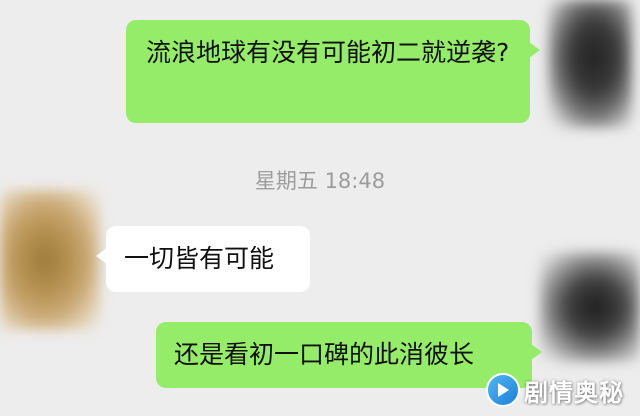 Image resolution: width=640 pixels, height=416 pixels. Describe the element at coordinates (574, 392) in the screenshot. I see `watermark-text: 剧情奥秘` at that location.